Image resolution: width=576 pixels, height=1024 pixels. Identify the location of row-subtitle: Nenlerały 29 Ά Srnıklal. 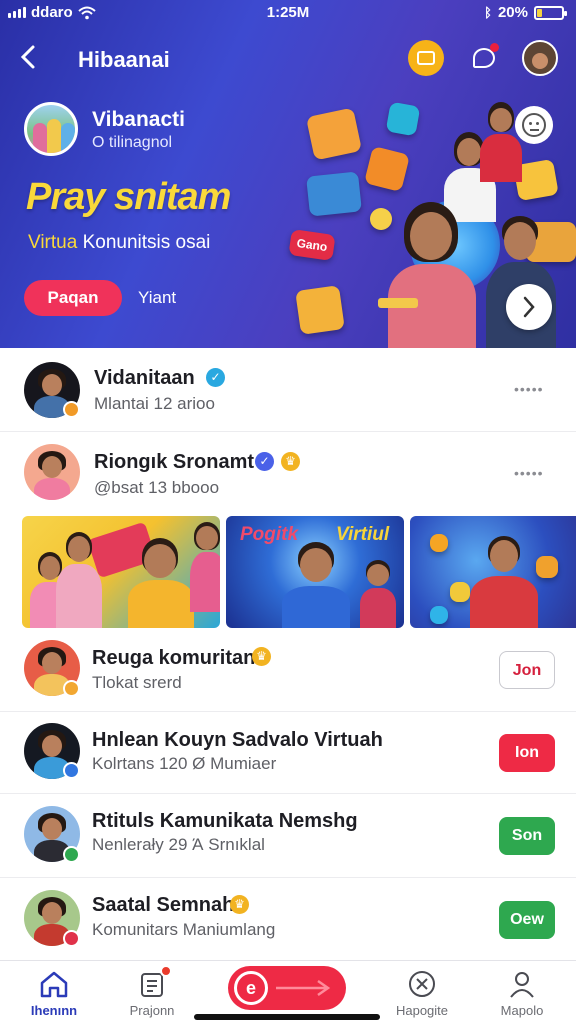
(178, 844).